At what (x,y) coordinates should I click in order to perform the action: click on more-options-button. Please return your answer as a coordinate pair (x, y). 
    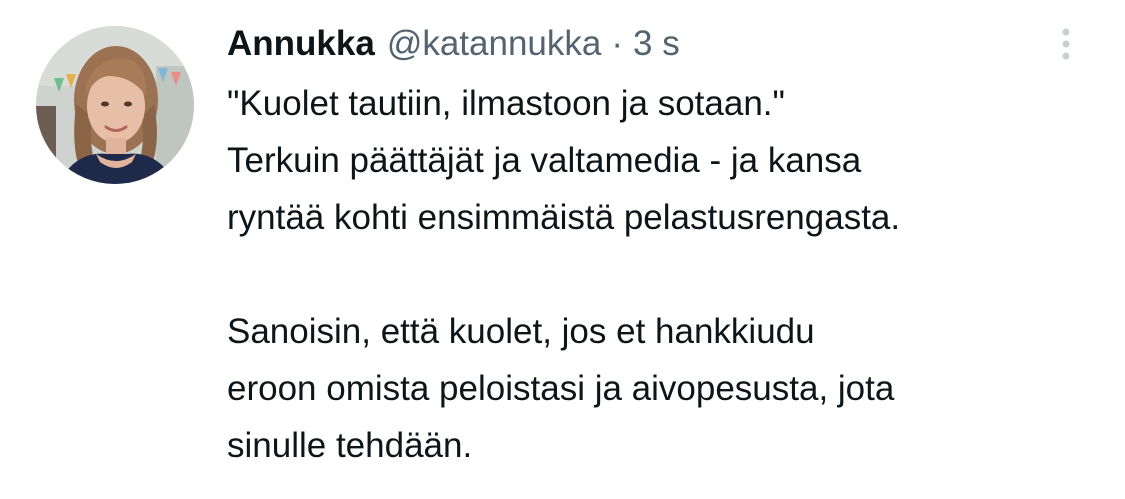
    Looking at the image, I should click on (1066, 45).